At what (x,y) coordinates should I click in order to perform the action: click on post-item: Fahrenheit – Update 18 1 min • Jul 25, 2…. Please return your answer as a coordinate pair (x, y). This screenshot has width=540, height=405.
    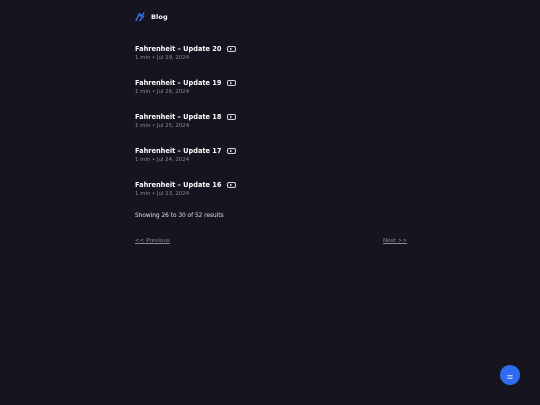
    Looking at the image, I should click on (275, 129).